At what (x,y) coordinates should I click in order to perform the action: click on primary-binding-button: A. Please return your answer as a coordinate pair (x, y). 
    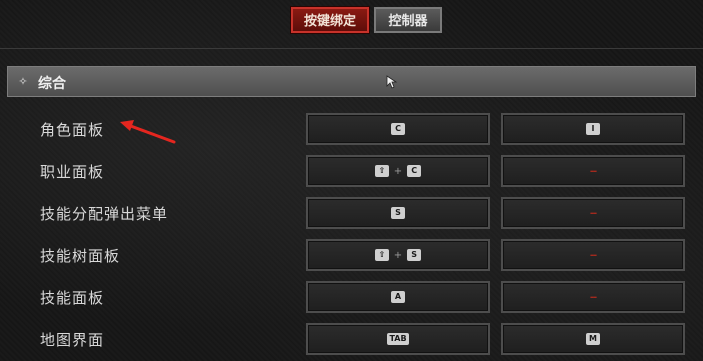
    Looking at the image, I should click on (398, 297).